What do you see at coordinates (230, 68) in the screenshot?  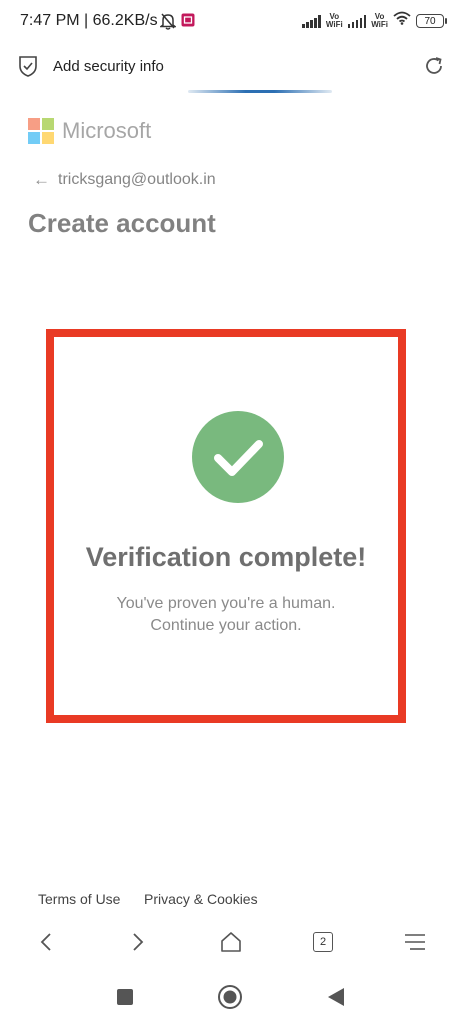 I see `browser-header: Add security info` at bounding box center [230, 68].